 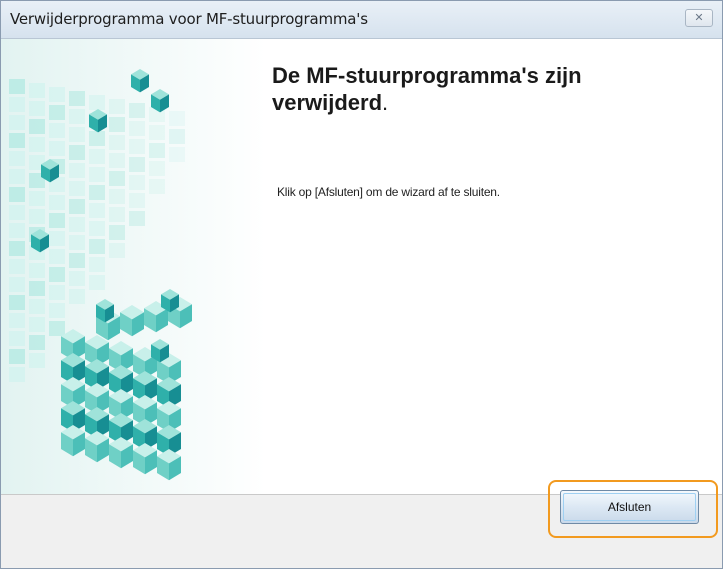 I want to click on finish-button-label: Afsluten, so click(x=629, y=507).